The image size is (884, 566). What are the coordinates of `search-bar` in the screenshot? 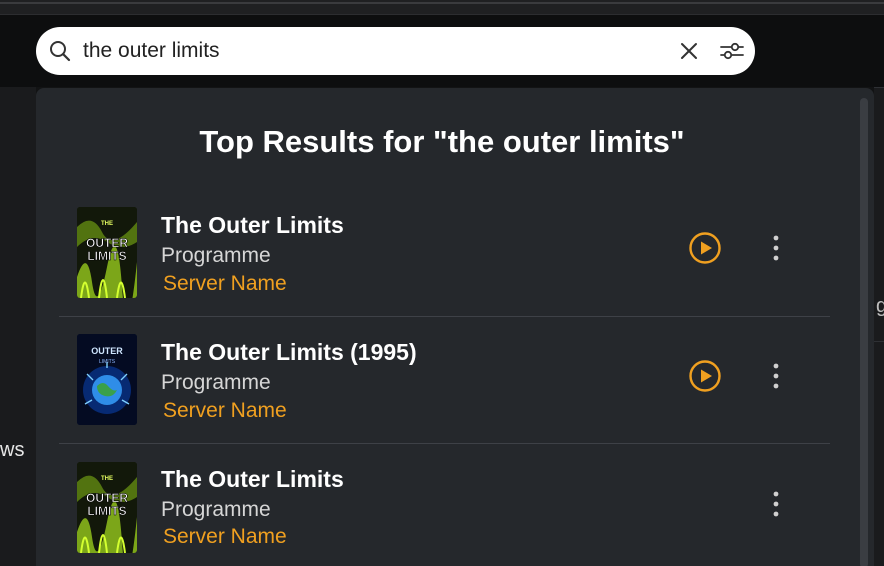 It's located at (395, 51).